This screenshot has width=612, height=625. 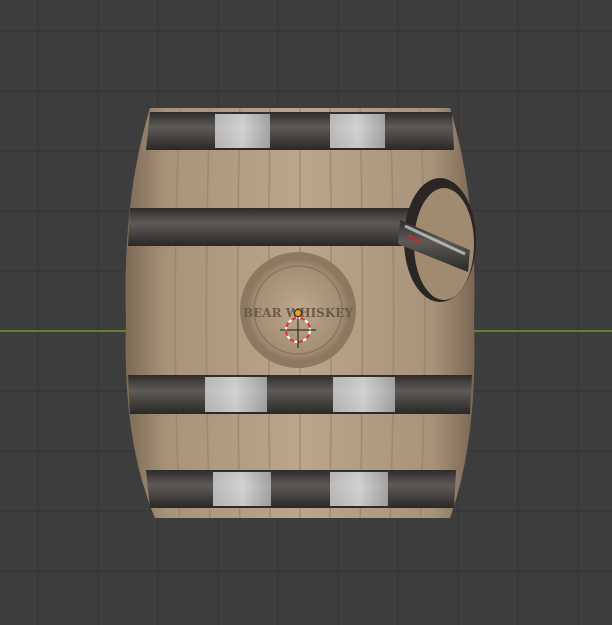 What do you see at coordinates (300, 394) in the screenshot?
I see `barrel-band-lower` at bounding box center [300, 394].